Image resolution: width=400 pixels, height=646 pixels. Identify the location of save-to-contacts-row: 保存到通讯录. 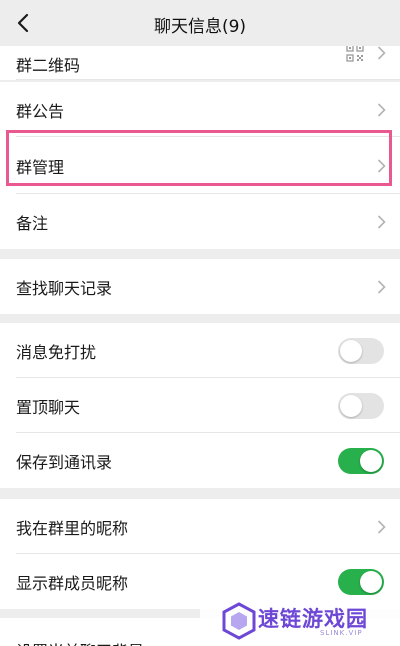
(200, 460).